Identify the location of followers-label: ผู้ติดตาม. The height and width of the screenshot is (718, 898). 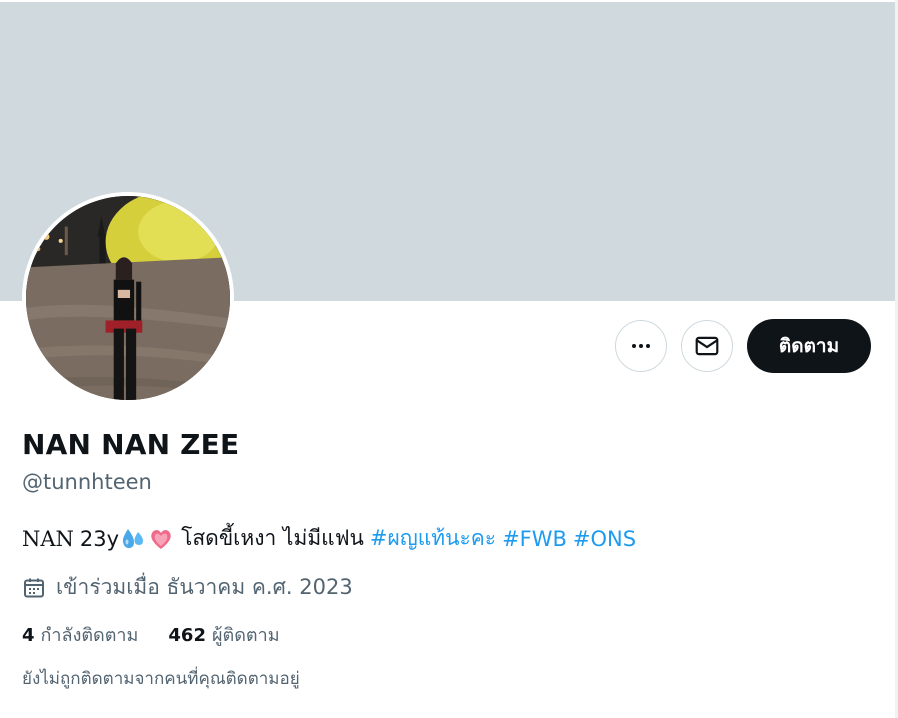
(245, 635).